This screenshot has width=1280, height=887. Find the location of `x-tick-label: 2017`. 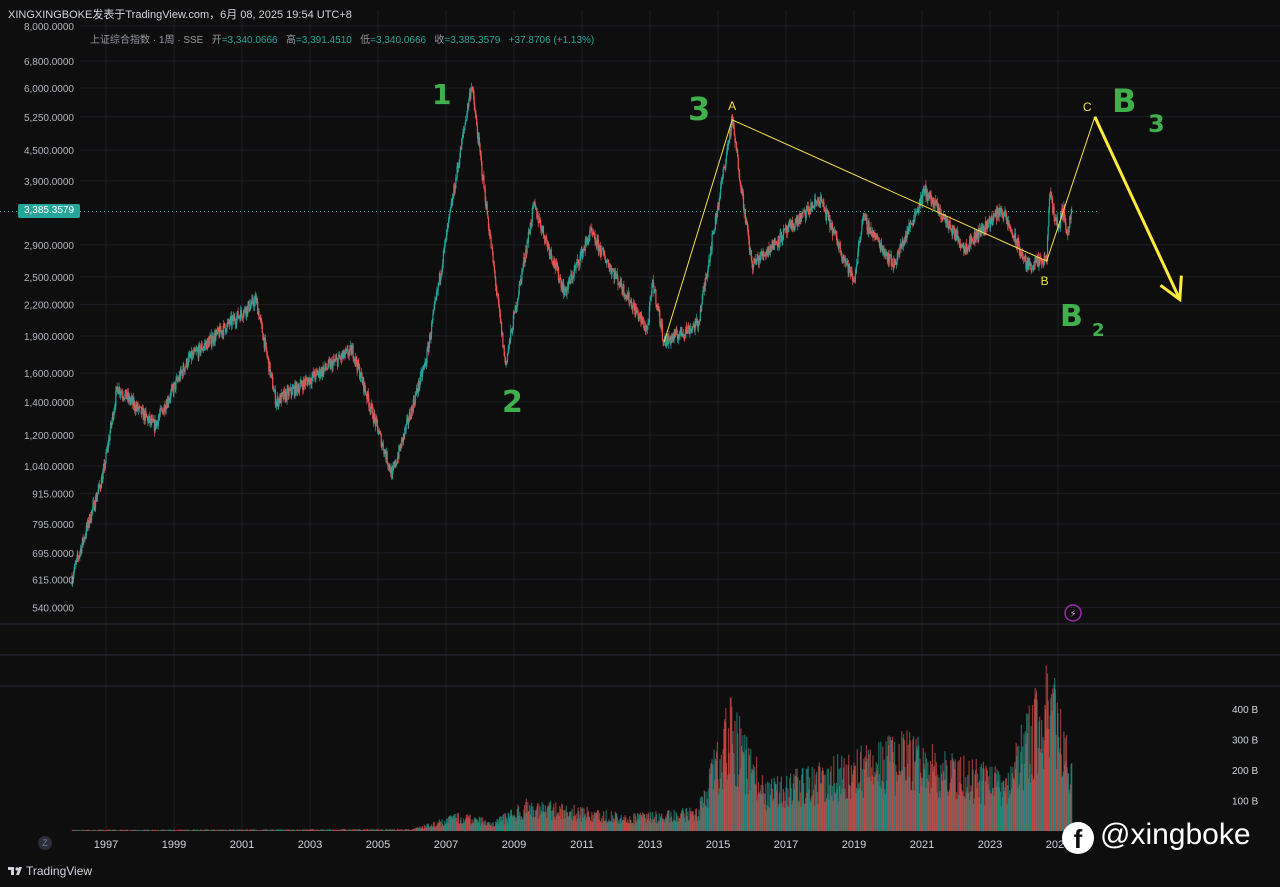

x-tick-label: 2017 is located at coordinates (786, 845).